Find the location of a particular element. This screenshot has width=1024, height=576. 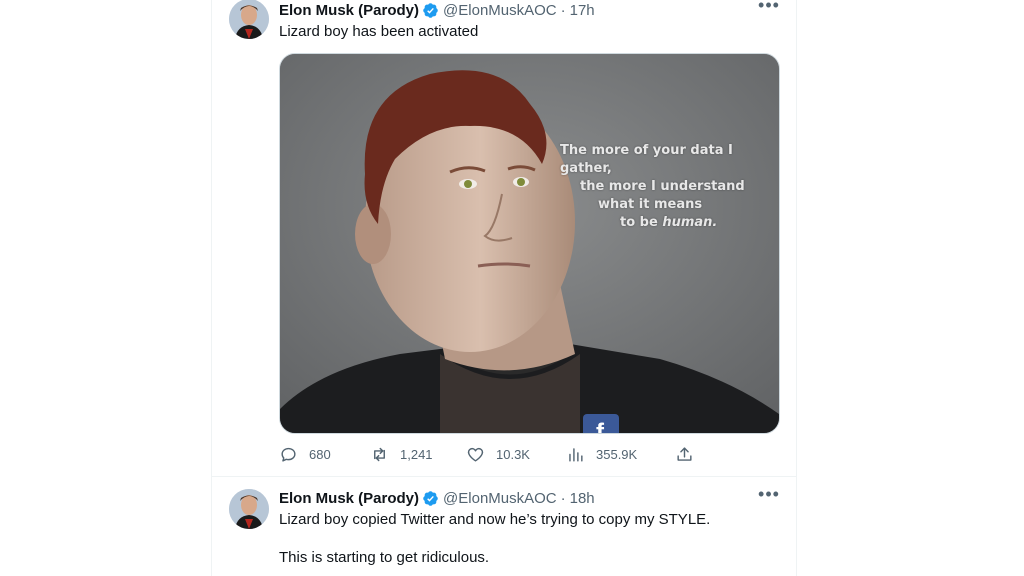

caption-line: The more of your data I gather, is located at coordinates (646, 159).